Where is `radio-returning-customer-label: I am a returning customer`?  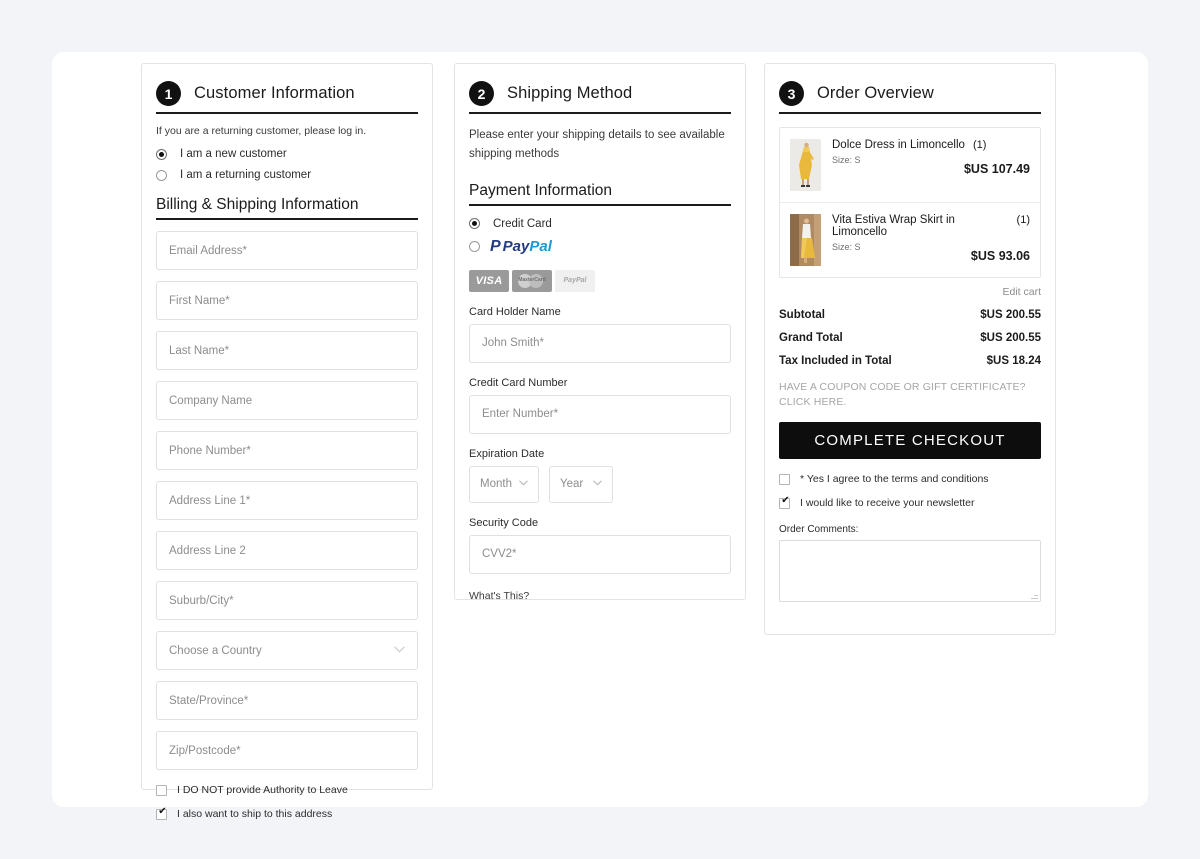 radio-returning-customer-label: I am a returning customer is located at coordinates (246, 175).